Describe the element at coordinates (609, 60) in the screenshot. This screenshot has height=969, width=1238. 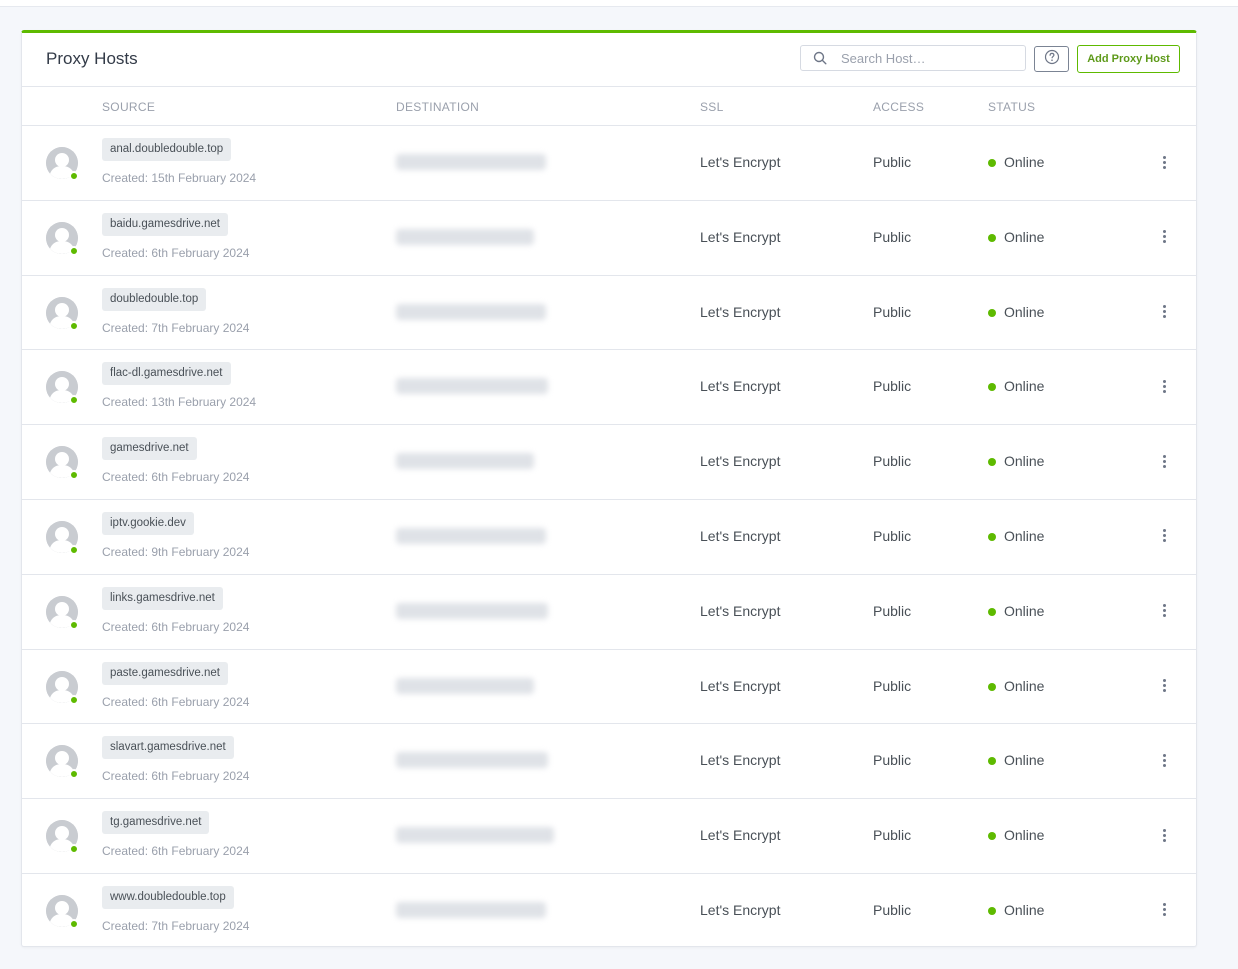
I see `card-header: Proxy Hosts Add Proxy Host` at that location.